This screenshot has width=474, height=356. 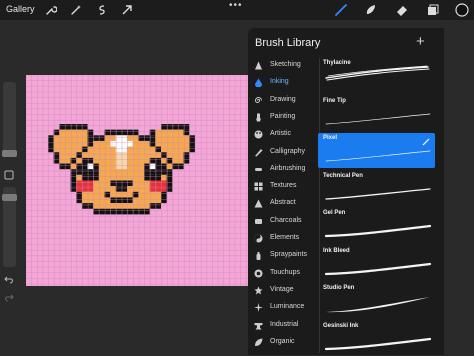 What do you see at coordinates (376, 225) in the screenshot?
I see `brush-item-gel-pen: Gel Pen` at bounding box center [376, 225].